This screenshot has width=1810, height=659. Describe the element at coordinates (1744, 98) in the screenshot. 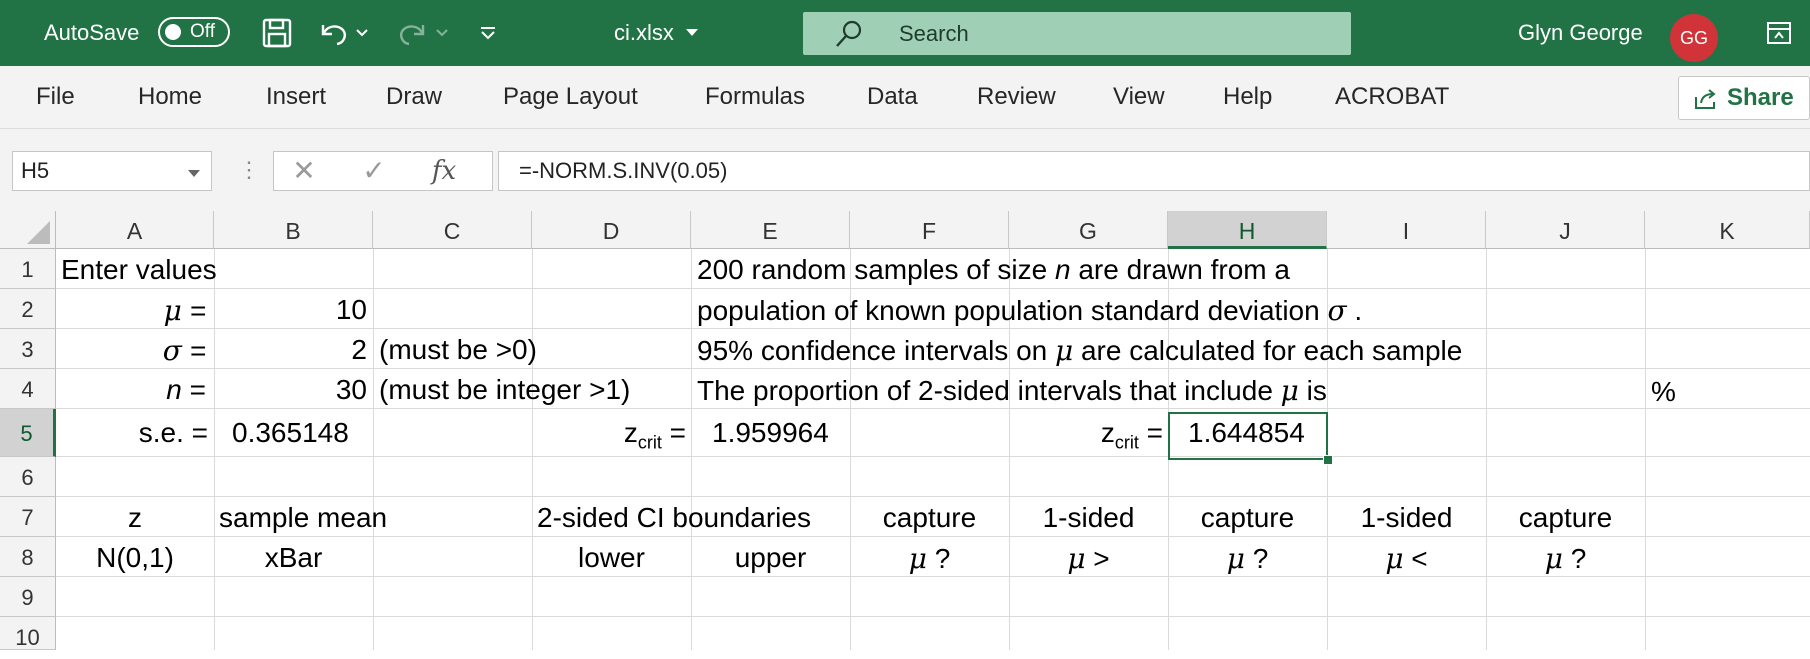

I see `share-button: Share` at that location.